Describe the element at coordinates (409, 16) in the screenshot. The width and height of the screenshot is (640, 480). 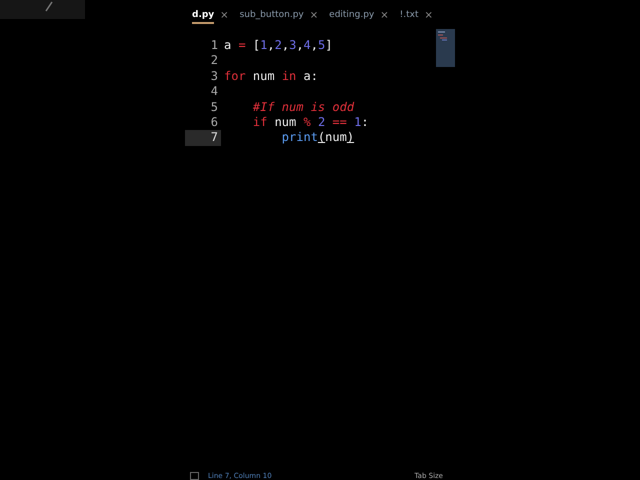
I see `file-tab: !.txt` at that location.